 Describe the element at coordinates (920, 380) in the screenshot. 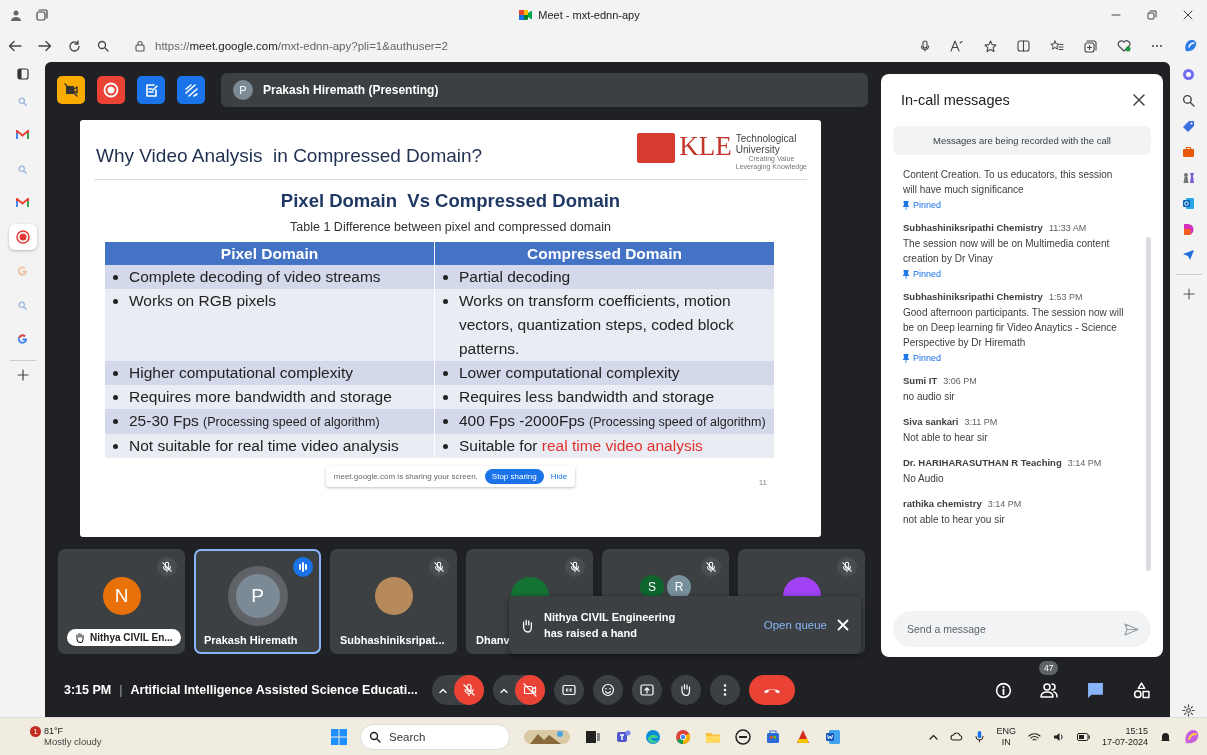

I see `sender-name: Sumi IT` at that location.